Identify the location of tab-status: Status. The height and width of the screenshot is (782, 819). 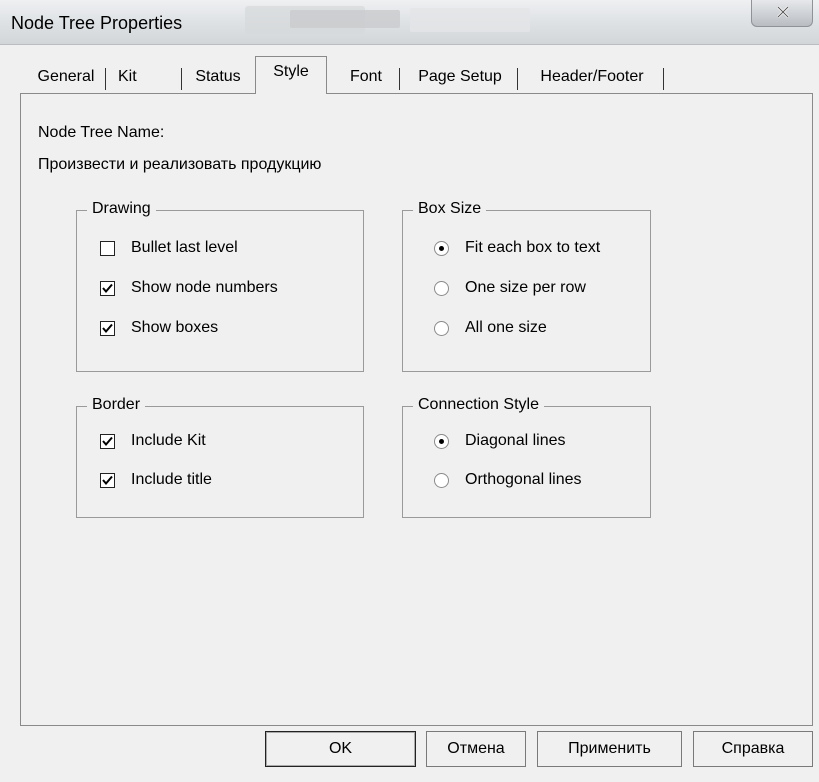
(218, 77).